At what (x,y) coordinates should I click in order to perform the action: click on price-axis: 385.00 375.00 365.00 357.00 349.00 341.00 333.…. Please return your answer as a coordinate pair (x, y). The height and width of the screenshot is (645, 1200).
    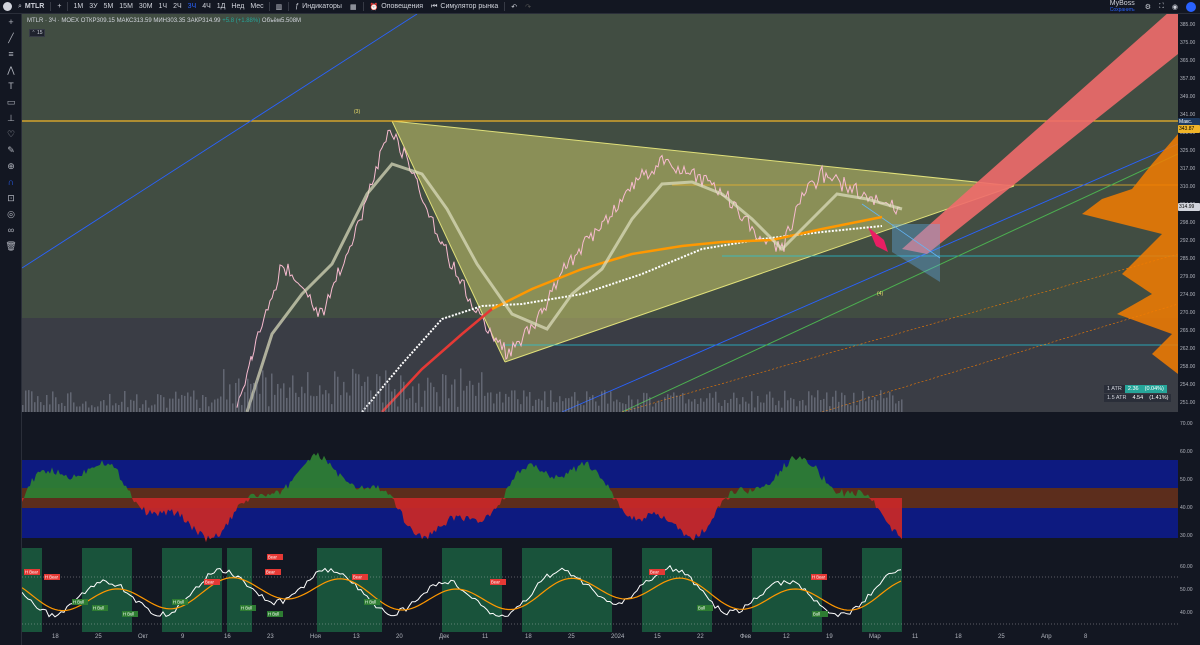
    Looking at the image, I should click on (1189, 324).